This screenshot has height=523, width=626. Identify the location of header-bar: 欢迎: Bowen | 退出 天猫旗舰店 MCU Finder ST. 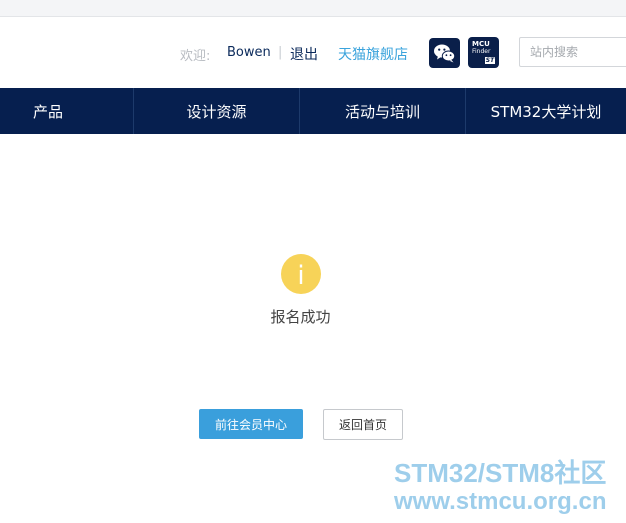
(313, 52).